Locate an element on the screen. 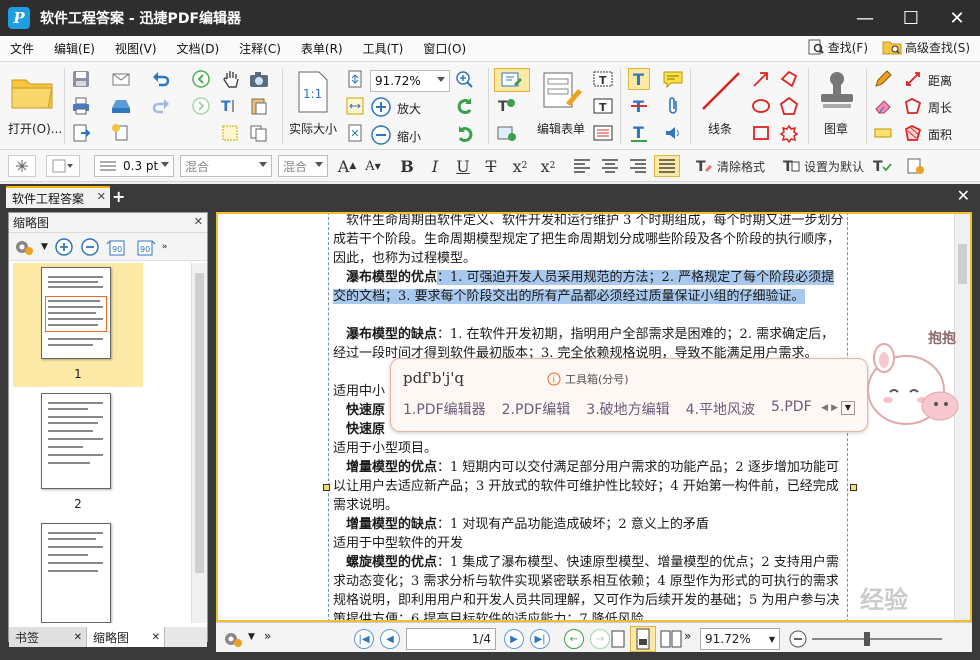 This screenshot has width=980, height=660. facing-pages-icon is located at coordinates (671, 639).